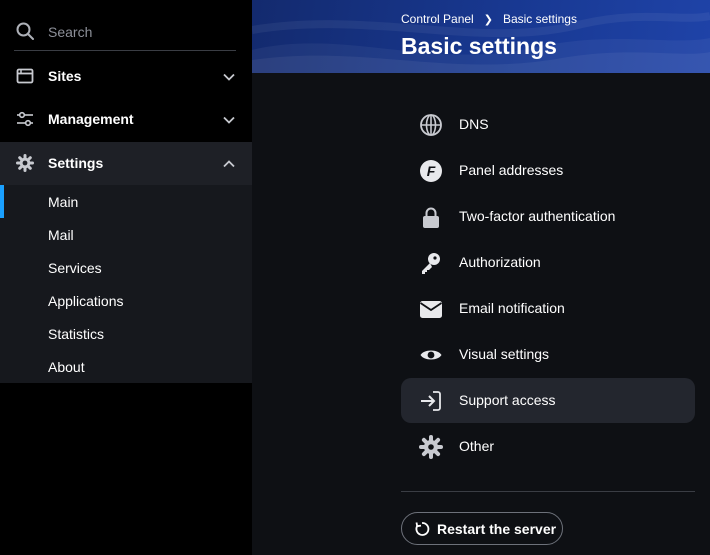 The height and width of the screenshot is (555, 710). I want to click on divider, so click(548, 491).